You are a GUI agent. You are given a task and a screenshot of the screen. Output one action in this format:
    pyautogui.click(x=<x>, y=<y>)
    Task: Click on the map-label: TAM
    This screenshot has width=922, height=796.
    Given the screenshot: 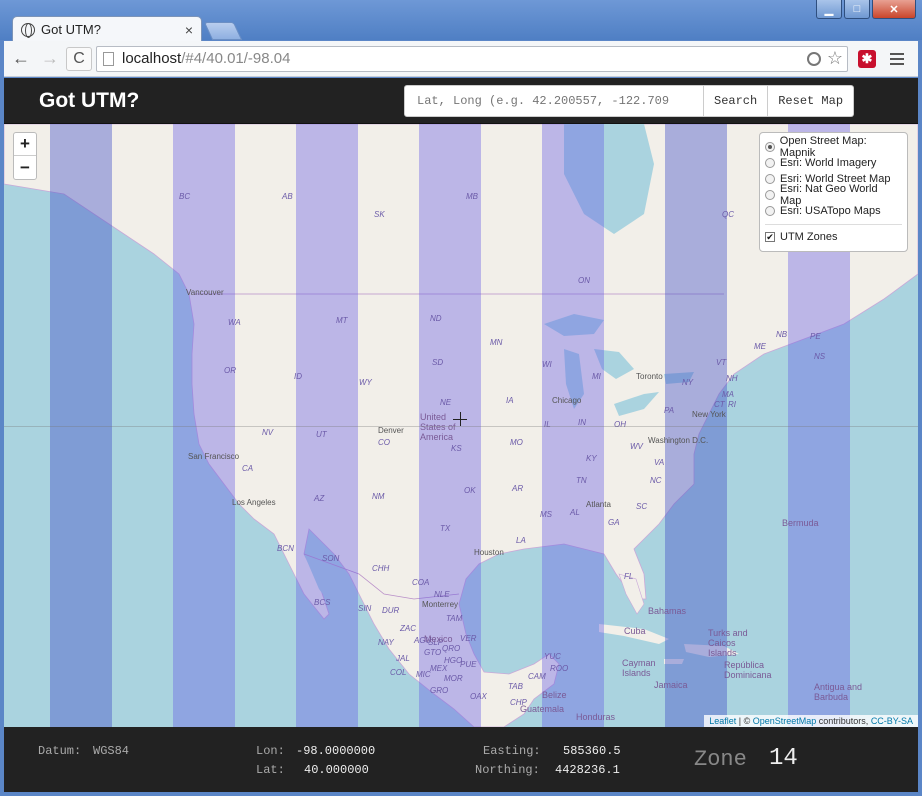 What is the action you would take?
    pyautogui.click(x=454, y=618)
    